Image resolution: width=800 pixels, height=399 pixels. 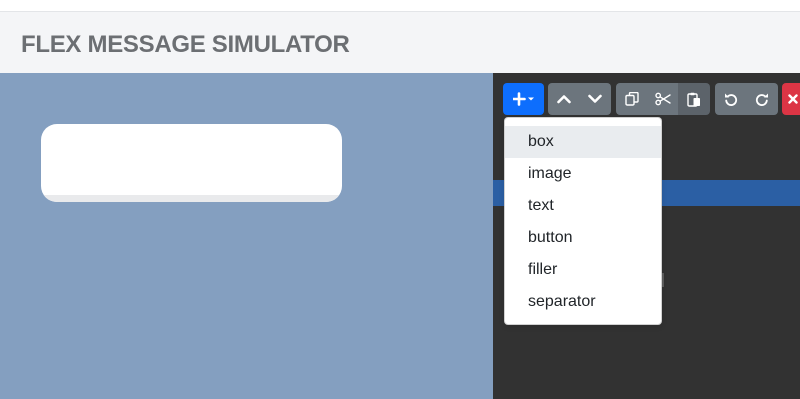 I want to click on menu-item-image: image, so click(x=583, y=174).